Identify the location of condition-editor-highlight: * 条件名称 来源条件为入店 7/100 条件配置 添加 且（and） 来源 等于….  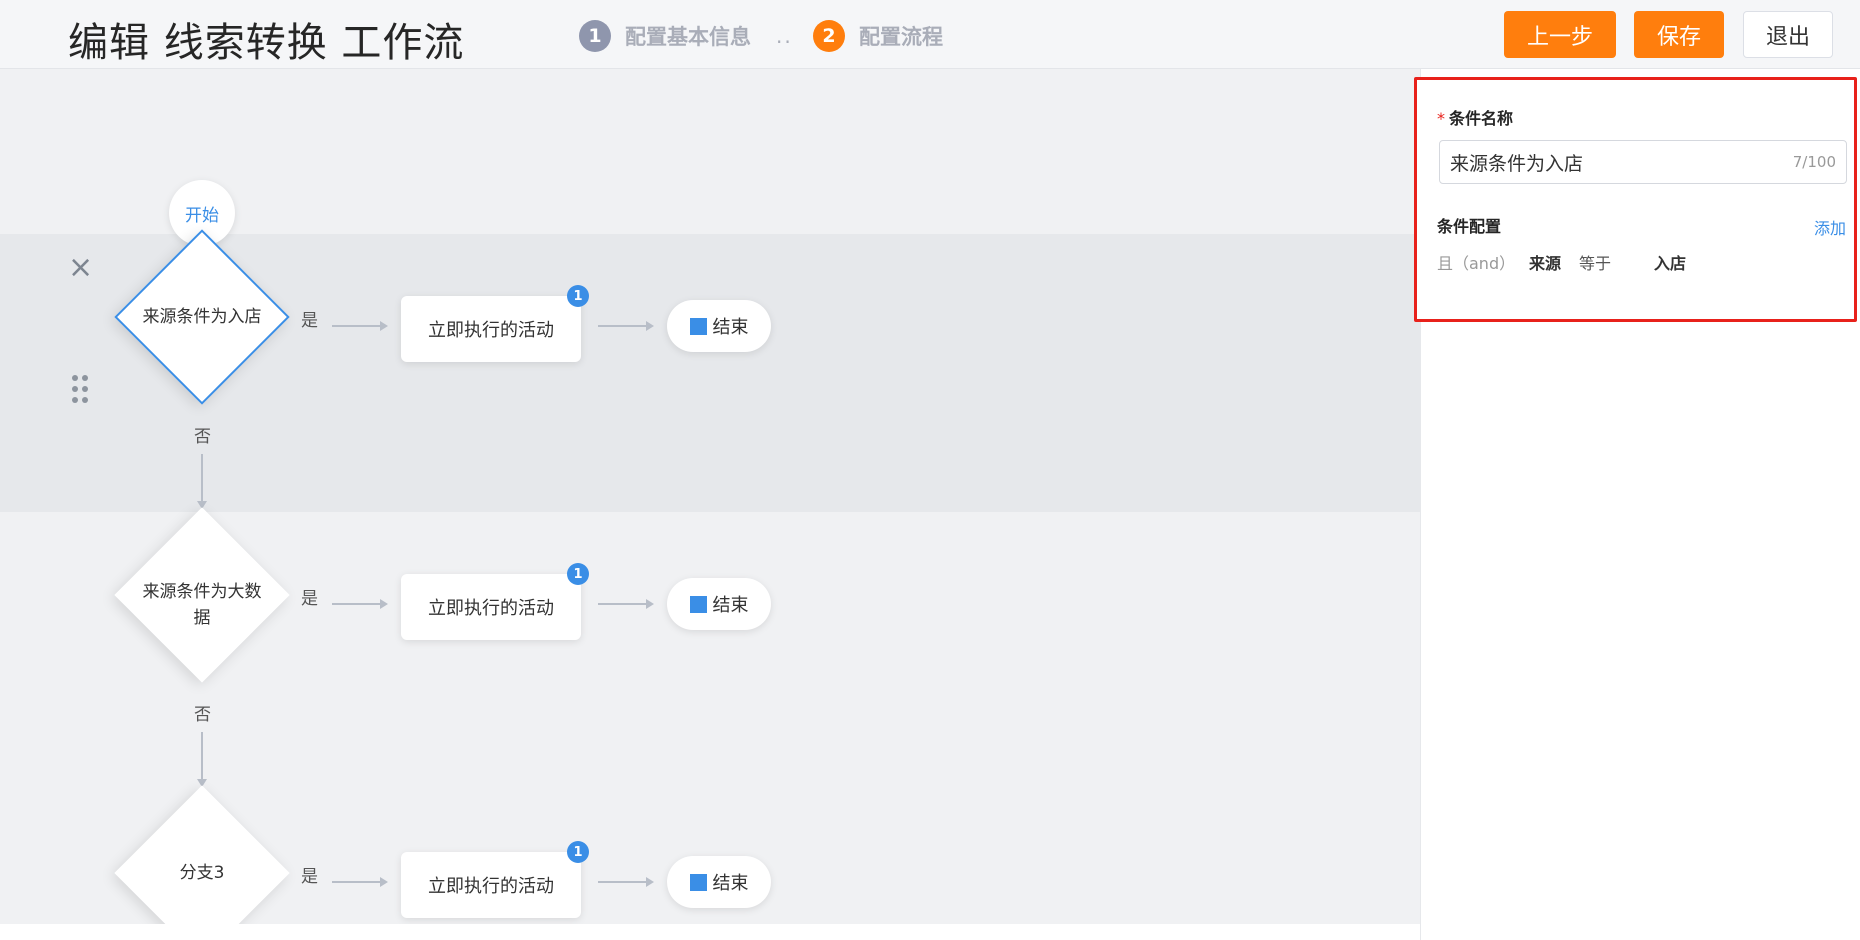
(1635, 199).